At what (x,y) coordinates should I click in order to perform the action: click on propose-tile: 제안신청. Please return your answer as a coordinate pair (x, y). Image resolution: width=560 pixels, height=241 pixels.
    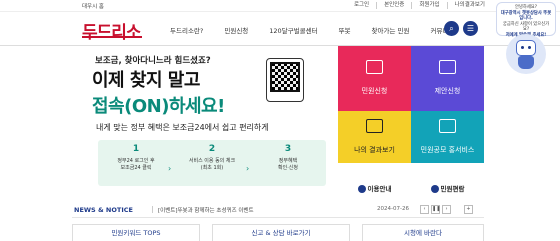
    Looking at the image, I should click on (447, 78).